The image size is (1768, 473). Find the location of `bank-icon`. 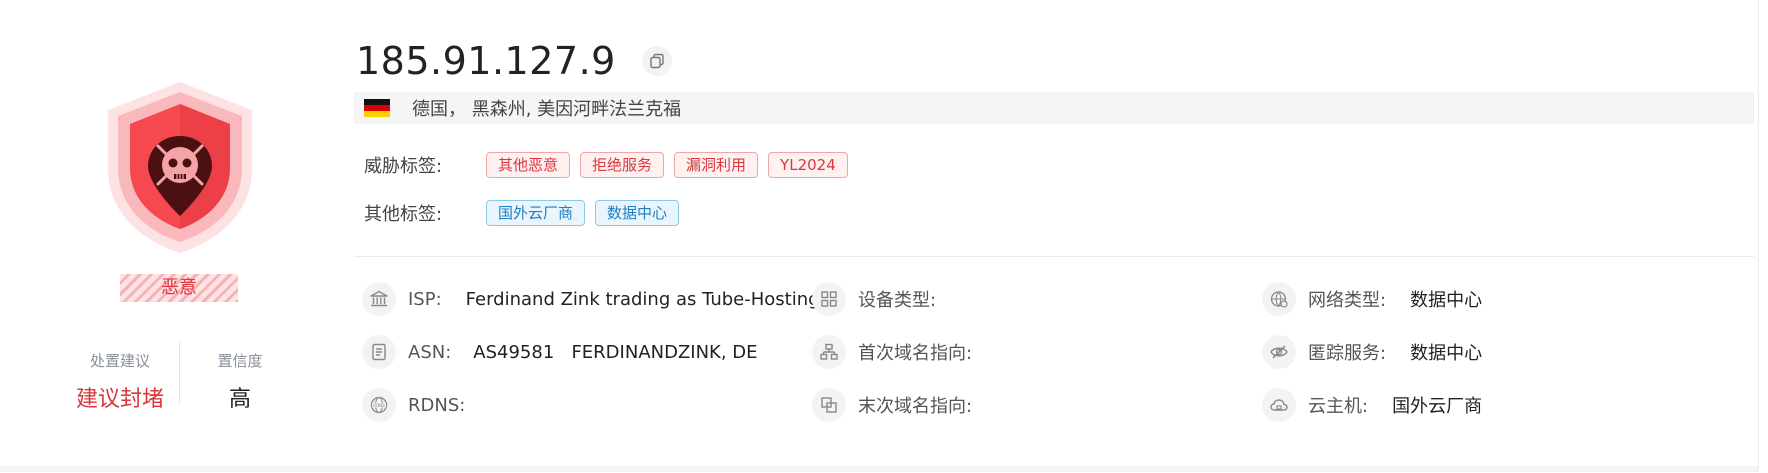

bank-icon is located at coordinates (379, 299).